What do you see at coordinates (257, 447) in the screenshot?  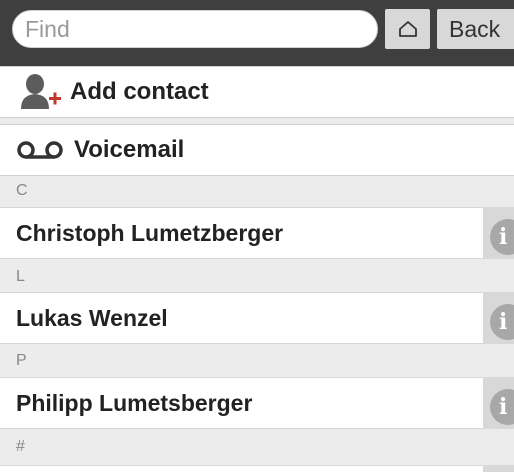 I see `section-header-hash: #` at bounding box center [257, 447].